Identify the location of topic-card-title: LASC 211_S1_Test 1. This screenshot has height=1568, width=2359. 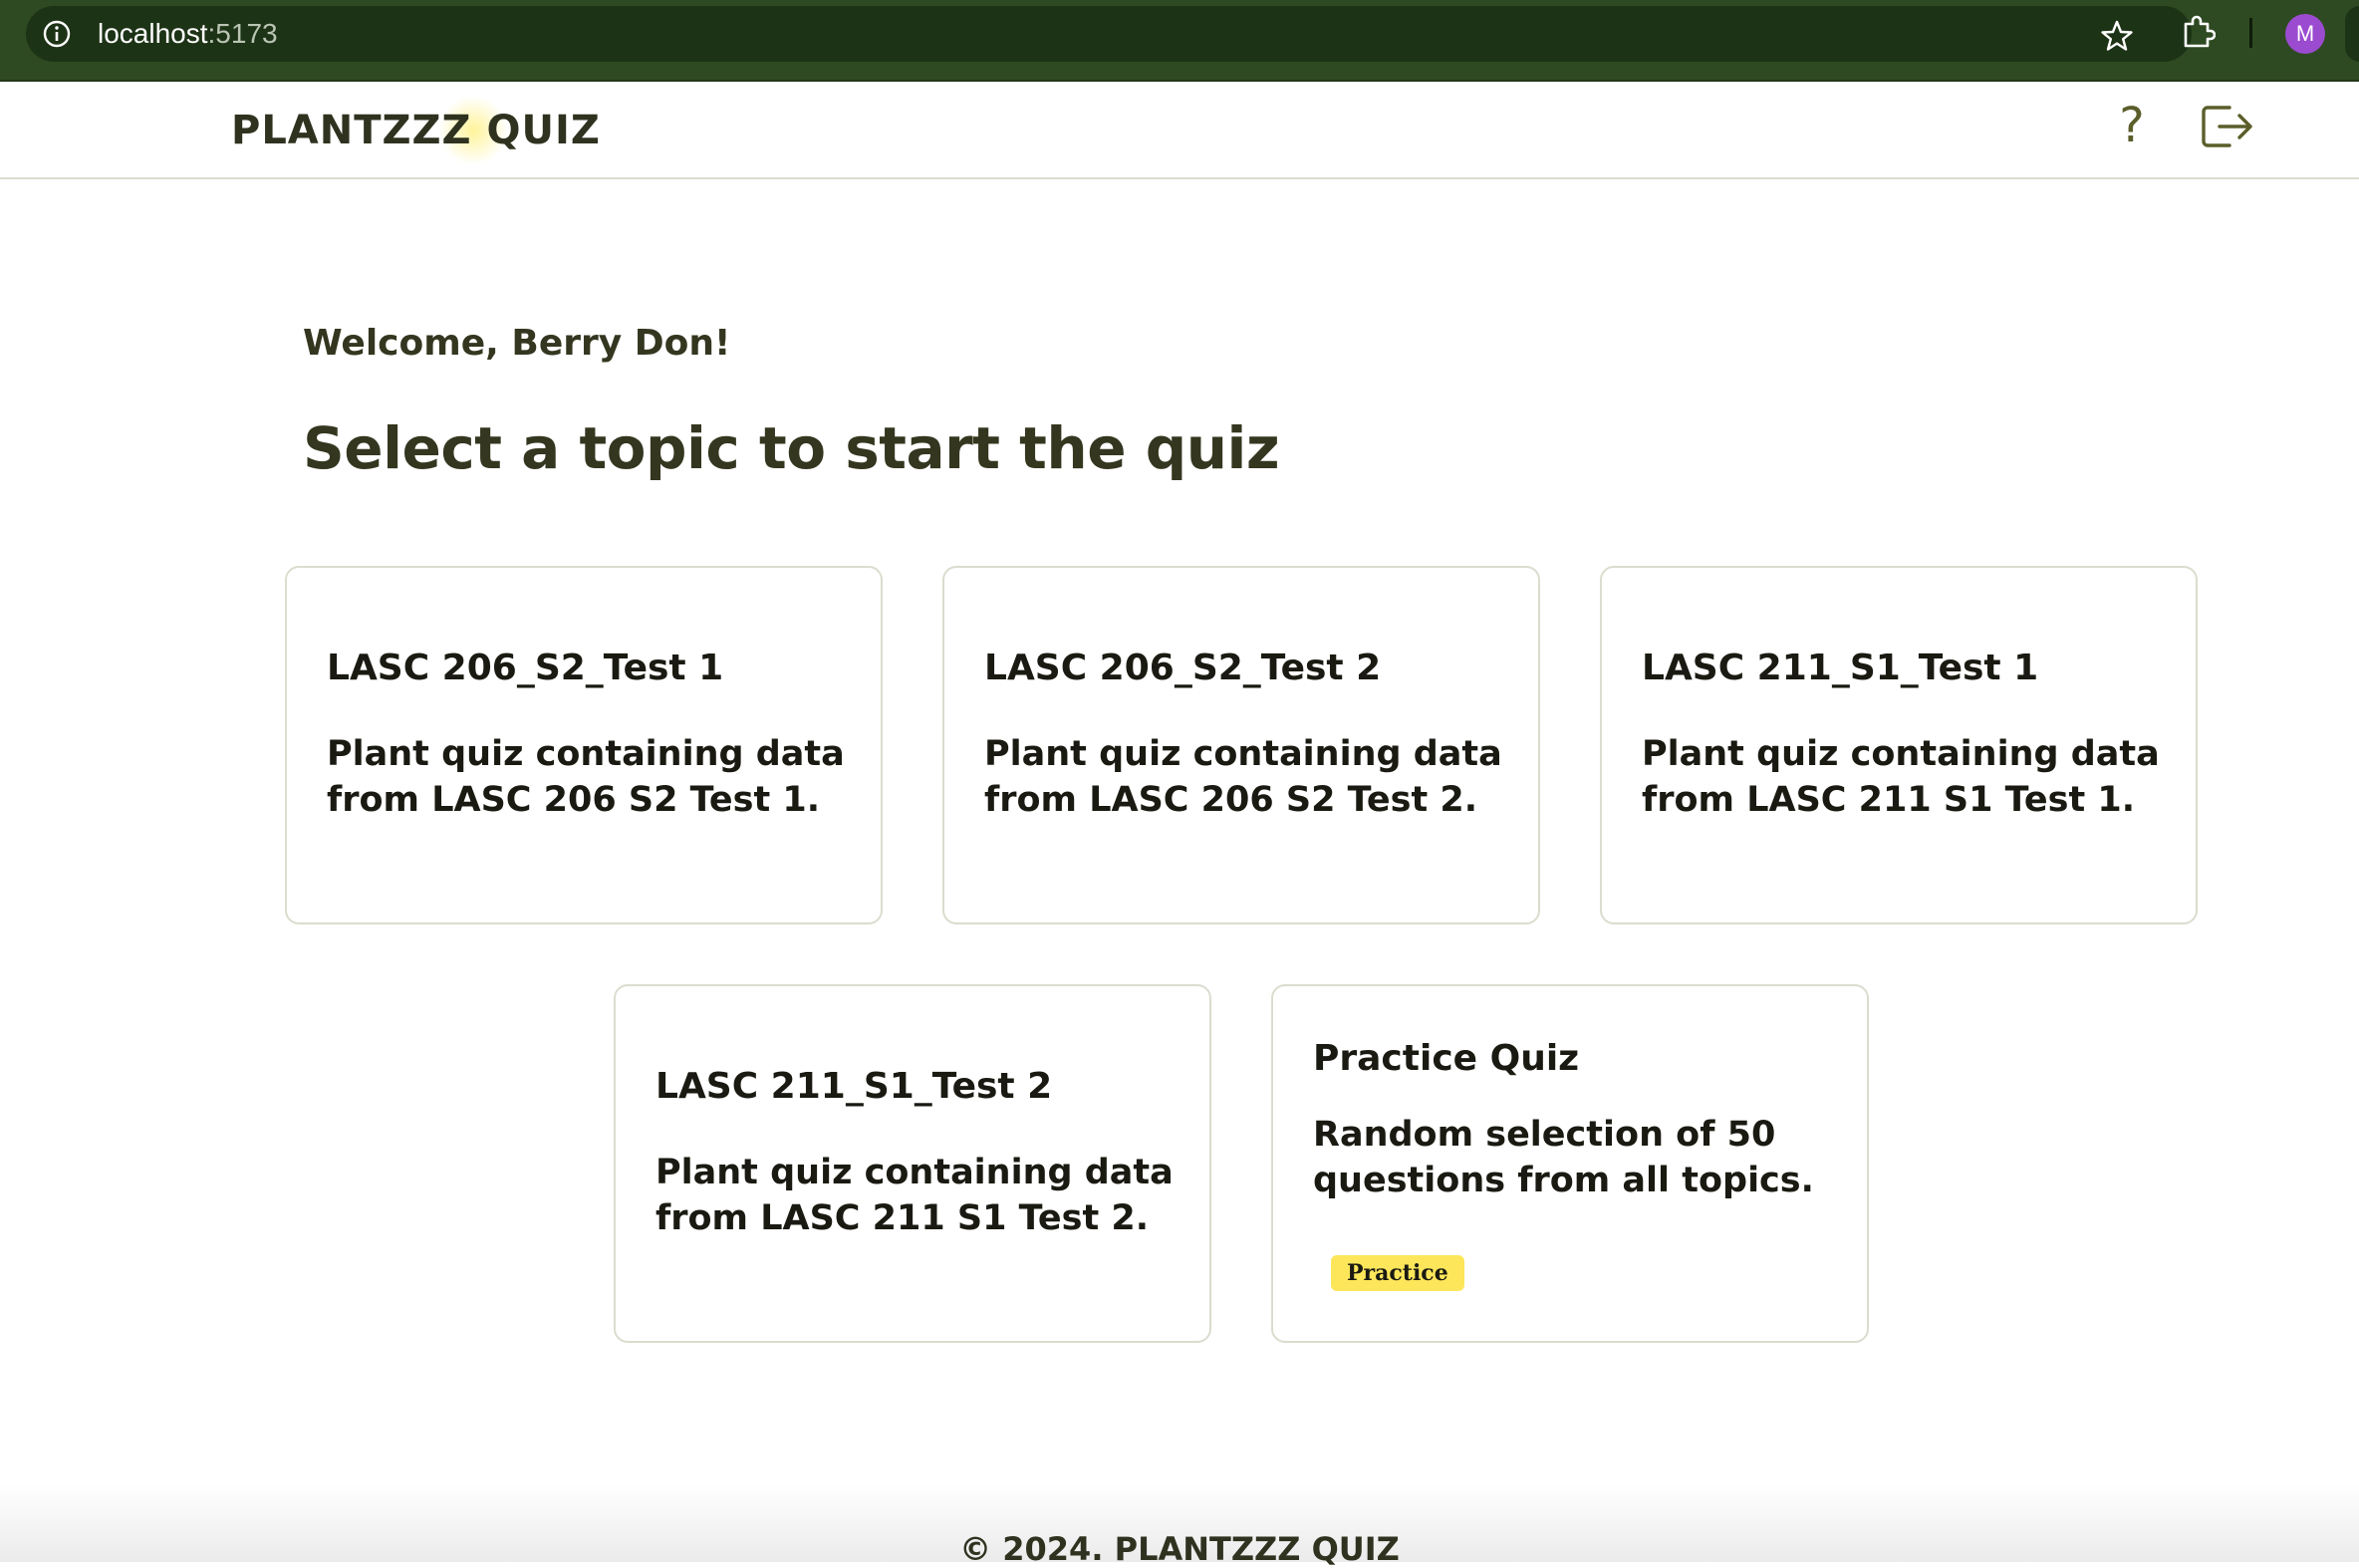
(1841, 668).